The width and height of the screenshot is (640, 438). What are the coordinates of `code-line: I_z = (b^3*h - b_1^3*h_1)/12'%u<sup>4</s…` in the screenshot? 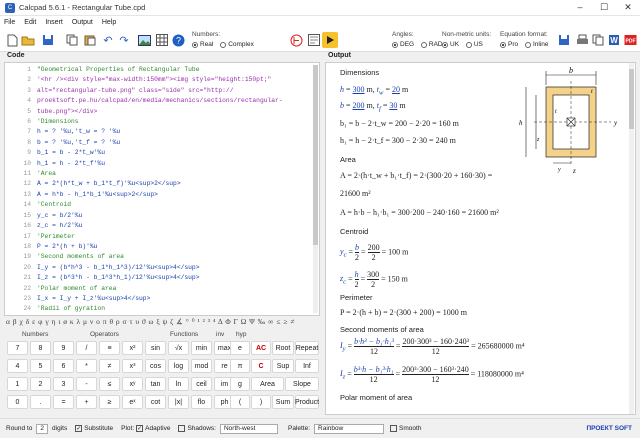 It's located at (175, 278).